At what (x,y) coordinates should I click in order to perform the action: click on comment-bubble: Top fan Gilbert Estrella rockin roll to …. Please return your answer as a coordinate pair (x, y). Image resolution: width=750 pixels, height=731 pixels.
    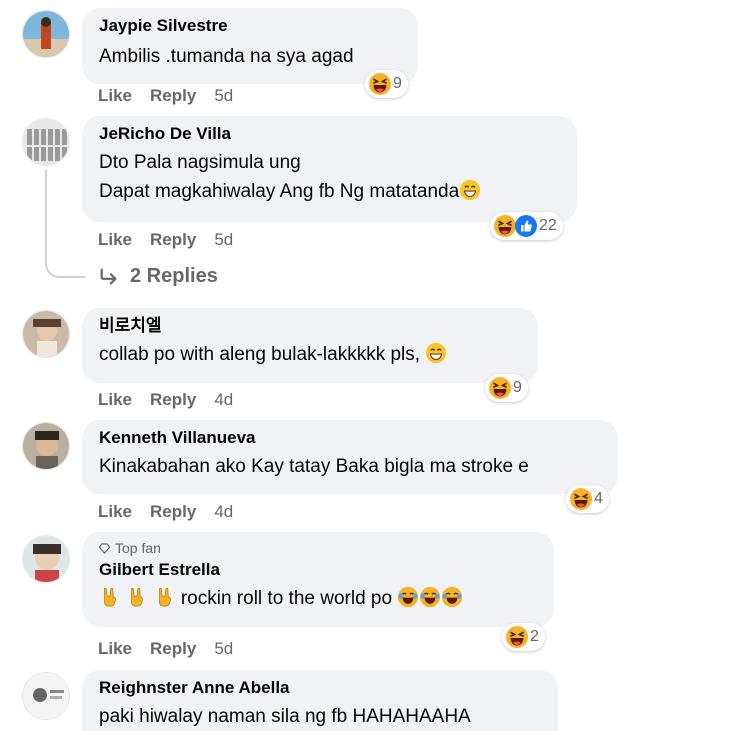
    Looking at the image, I should click on (318, 579).